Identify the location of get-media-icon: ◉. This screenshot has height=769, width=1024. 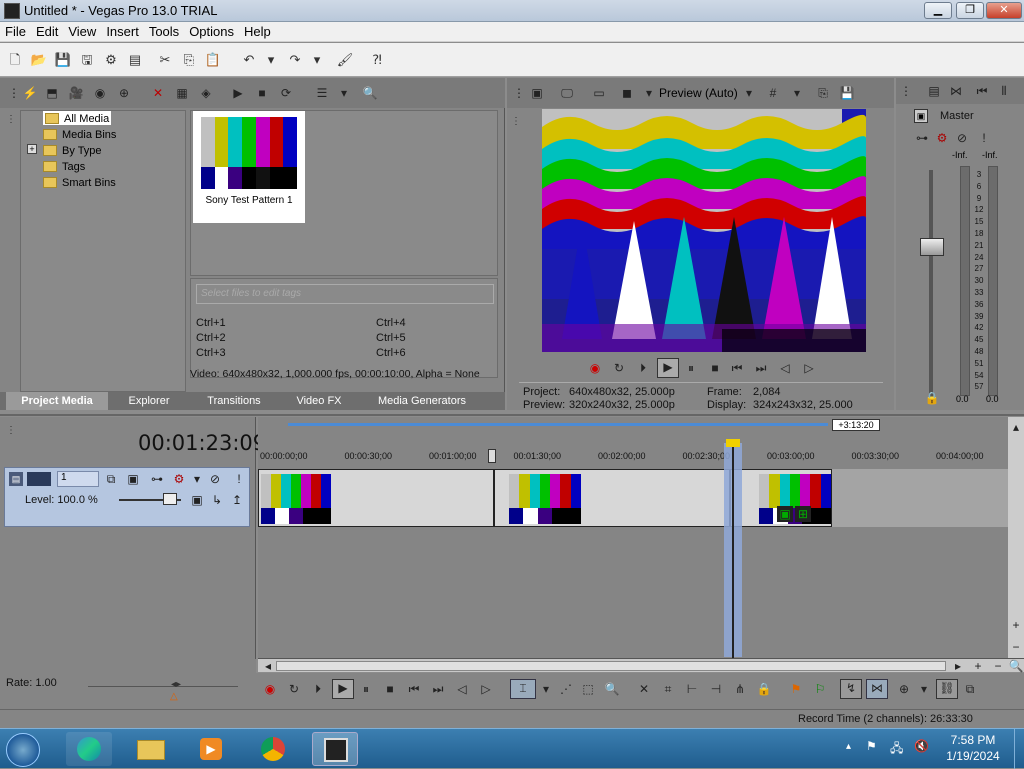
(100, 93).